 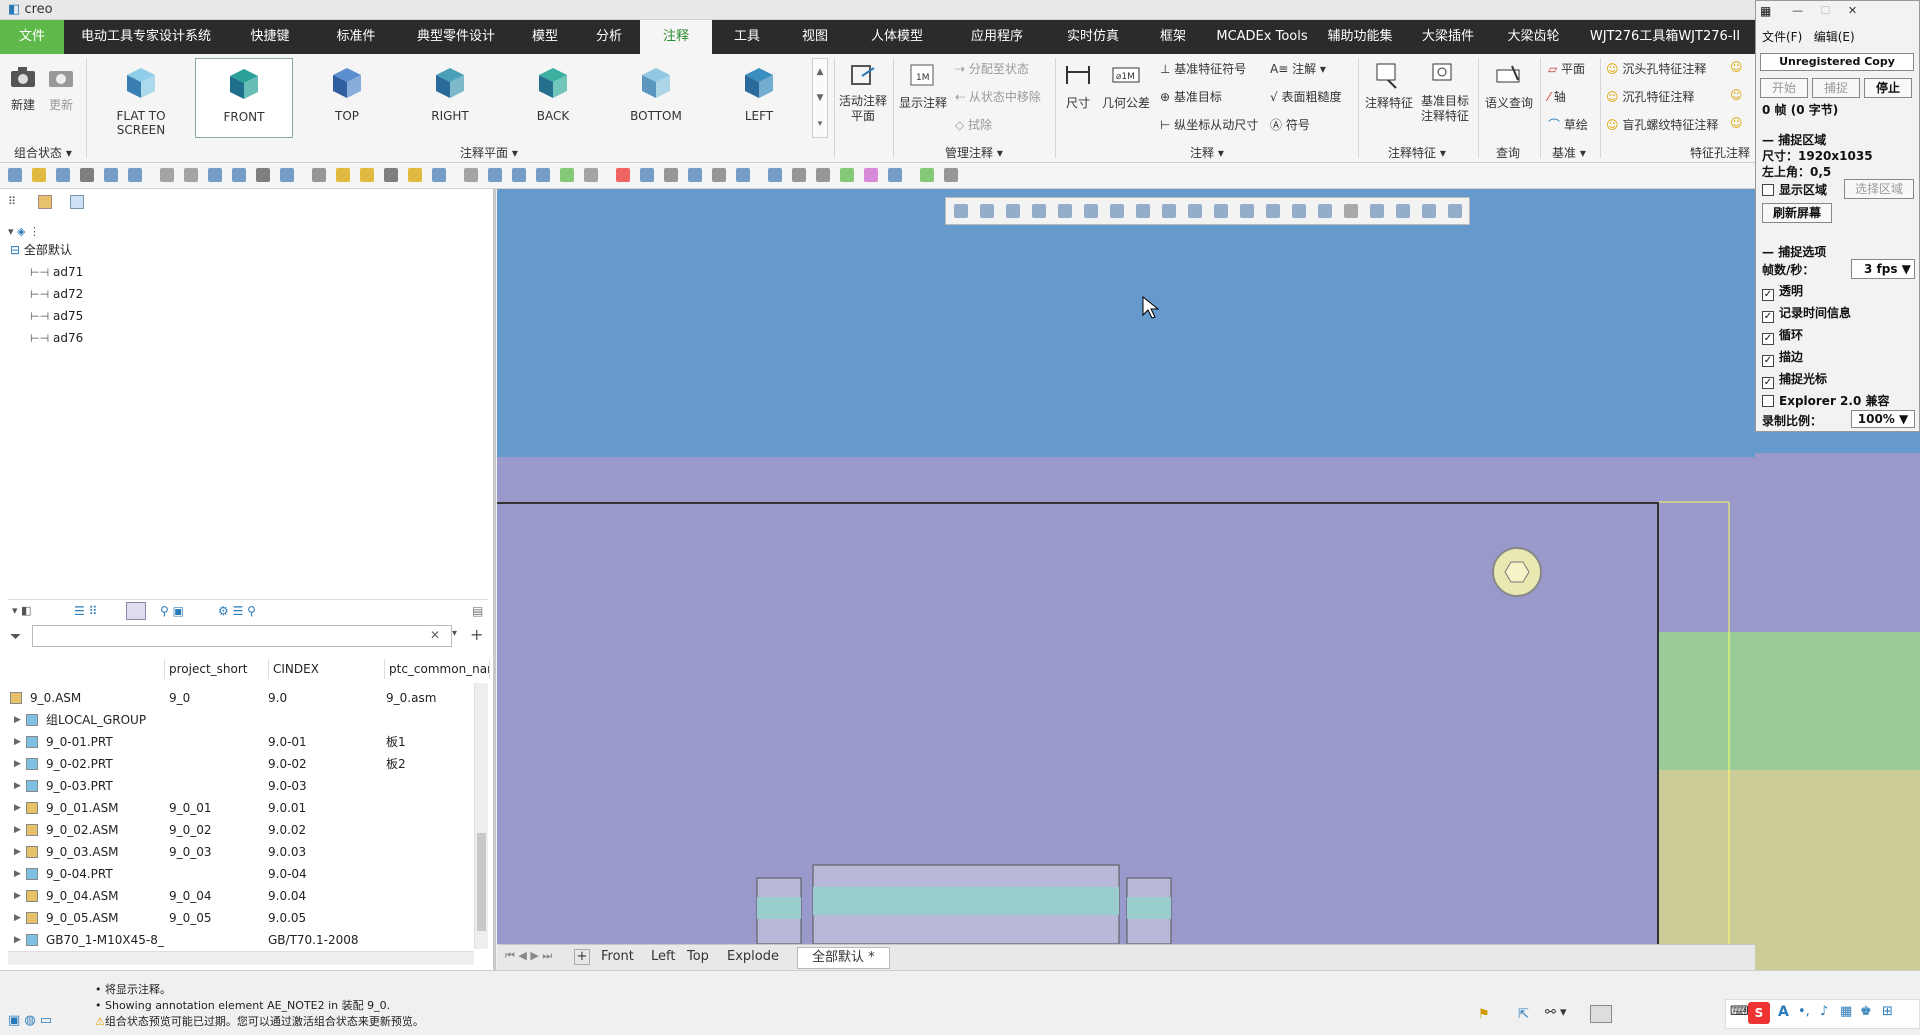 I want to click on column-header-name, so click(x=86, y=669).